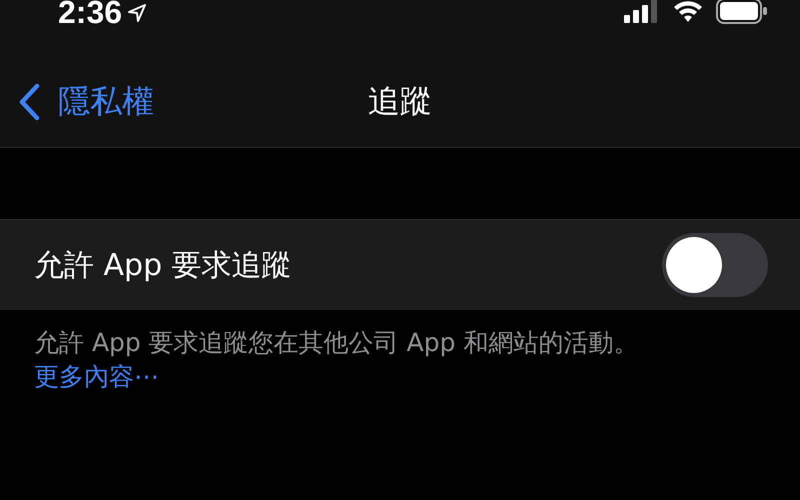 The image size is (800, 500). Describe the element at coordinates (86, 102) in the screenshot. I see `back-button: 隱私權` at that location.